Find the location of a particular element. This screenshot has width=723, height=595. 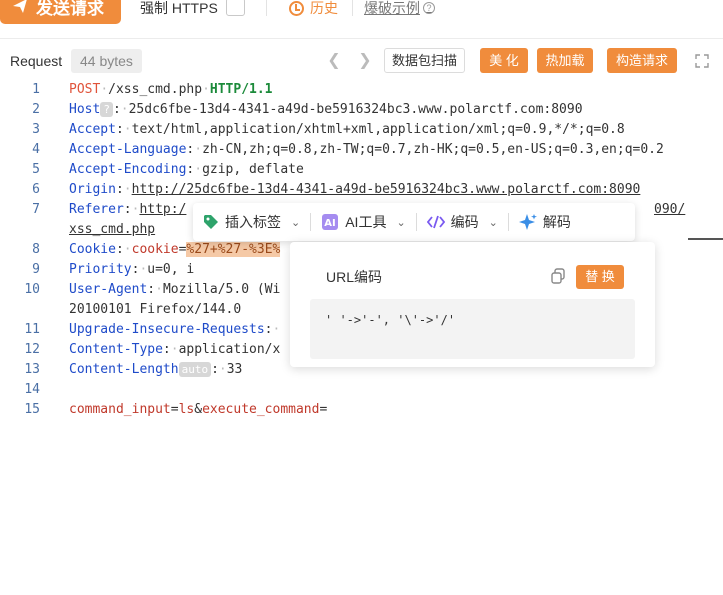

send-icon is located at coordinates (20, 6).